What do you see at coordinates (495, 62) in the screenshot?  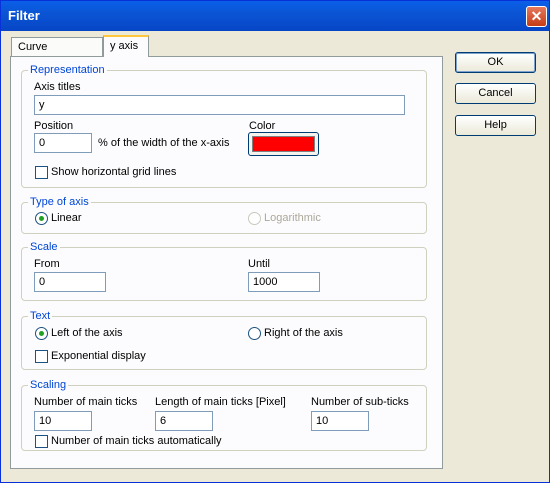 I see `ok-button: OK` at bounding box center [495, 62].